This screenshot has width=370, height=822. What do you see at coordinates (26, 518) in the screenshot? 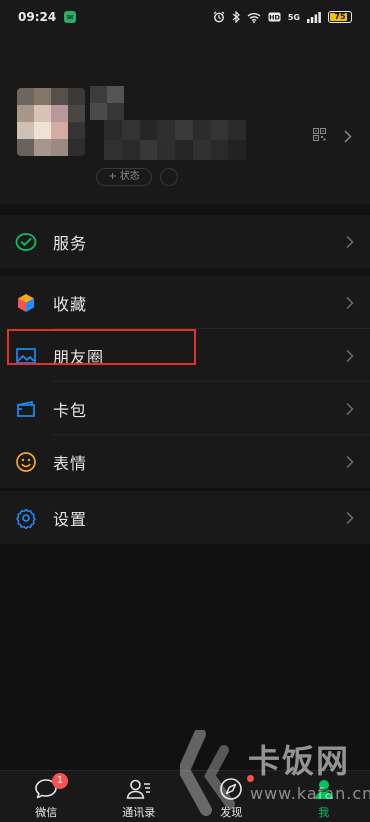
I see `settings-gear-icon` at bounding box center [26, 518].